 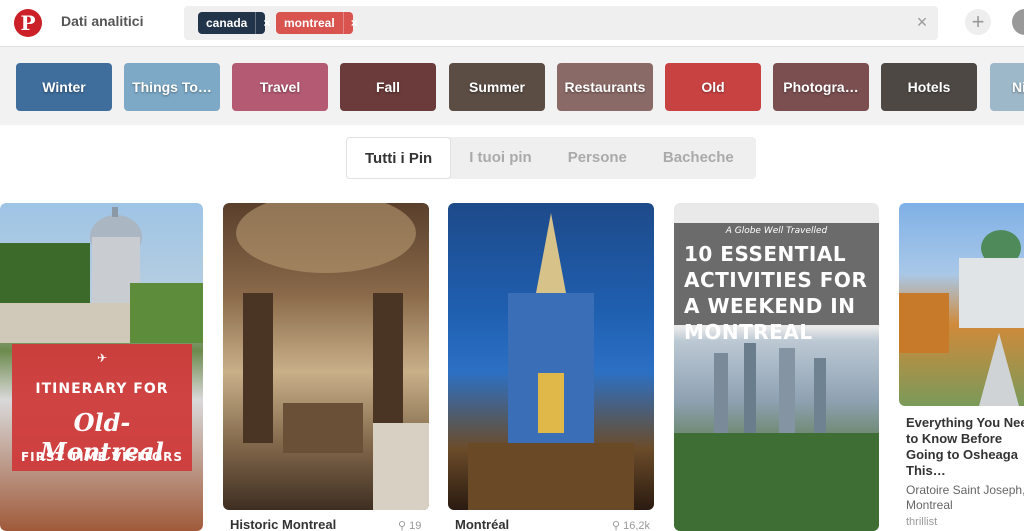 I want to click on search-chip-montreal: montreal ×, so click(x=317, y=23).